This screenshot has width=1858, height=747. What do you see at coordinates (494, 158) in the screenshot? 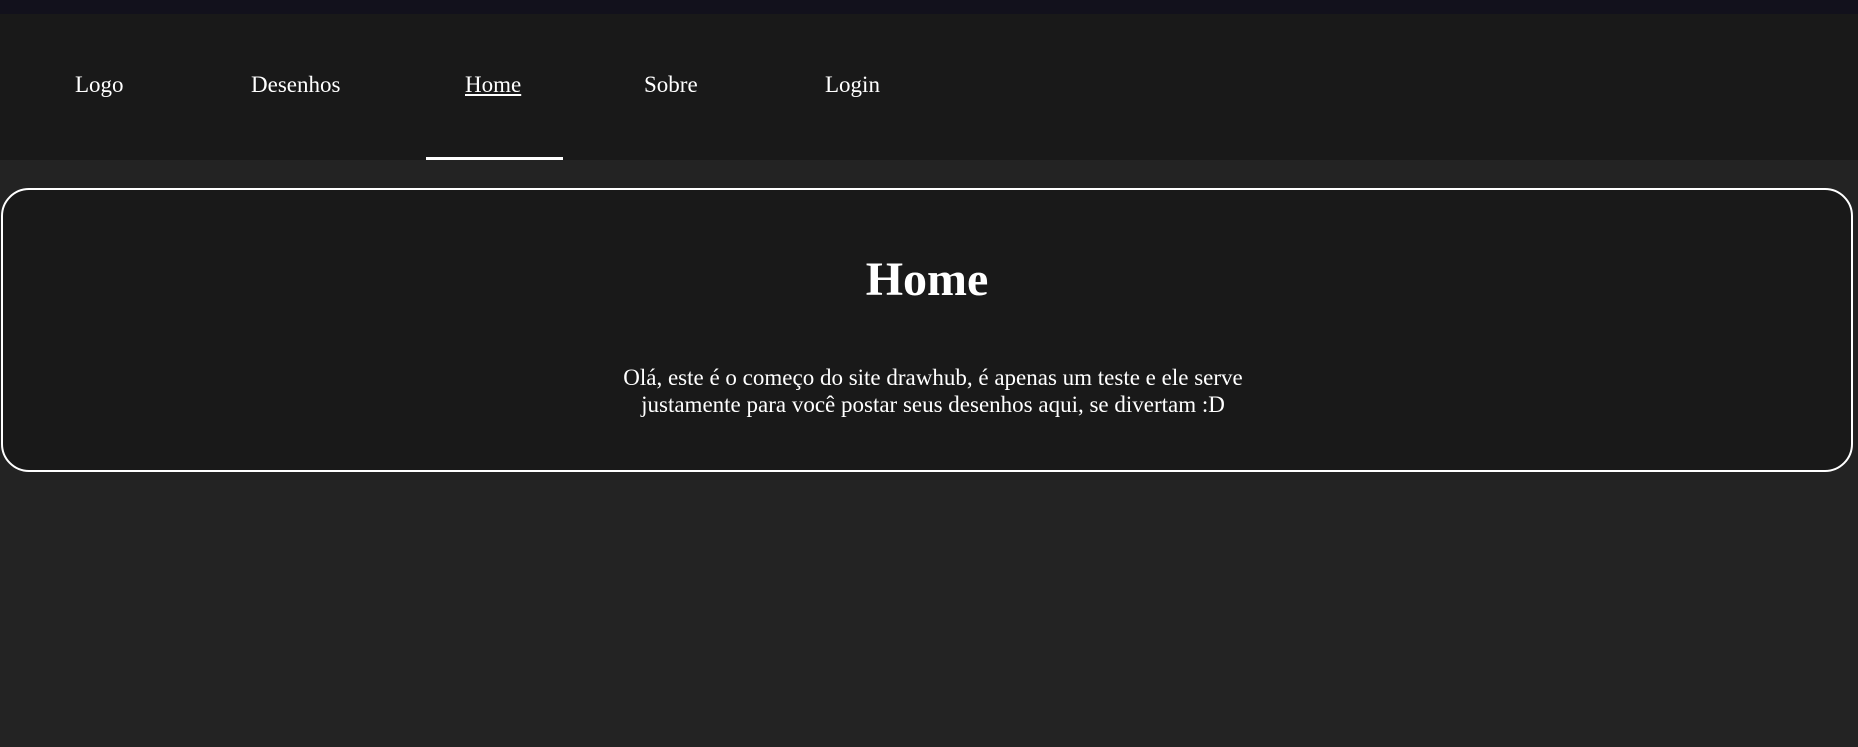
I see `active-tab-indicator` at bounding box center [494, 158].